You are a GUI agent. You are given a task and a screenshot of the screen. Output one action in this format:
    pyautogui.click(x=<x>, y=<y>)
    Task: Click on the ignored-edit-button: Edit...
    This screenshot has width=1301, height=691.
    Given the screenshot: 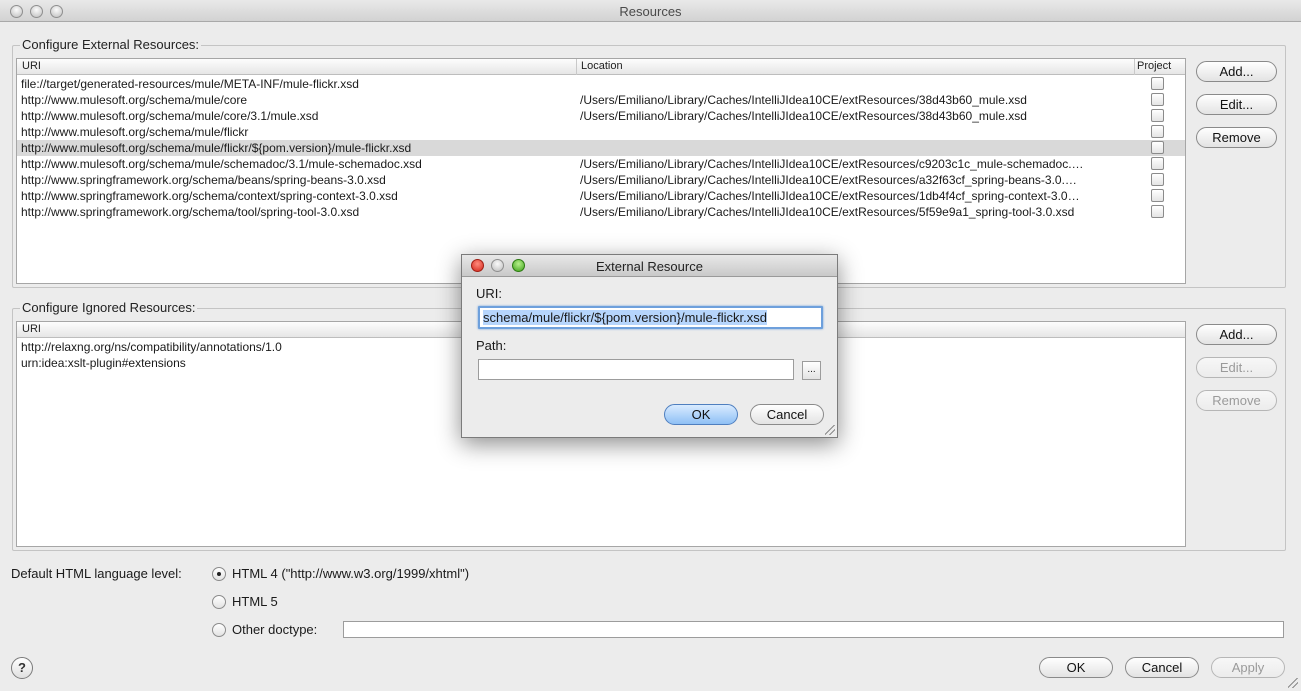 What is the action you would take?
    pyautogui.click(x=1236, y=367)
    